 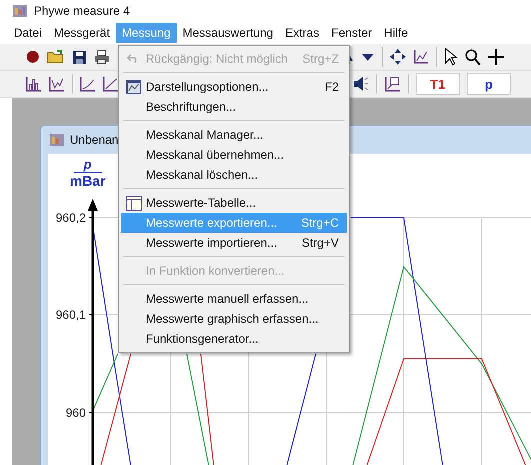 What do you see at coordinates (134, 87) in the screenshot?
I see `display-options-icon` at bounding box center [134, 87].